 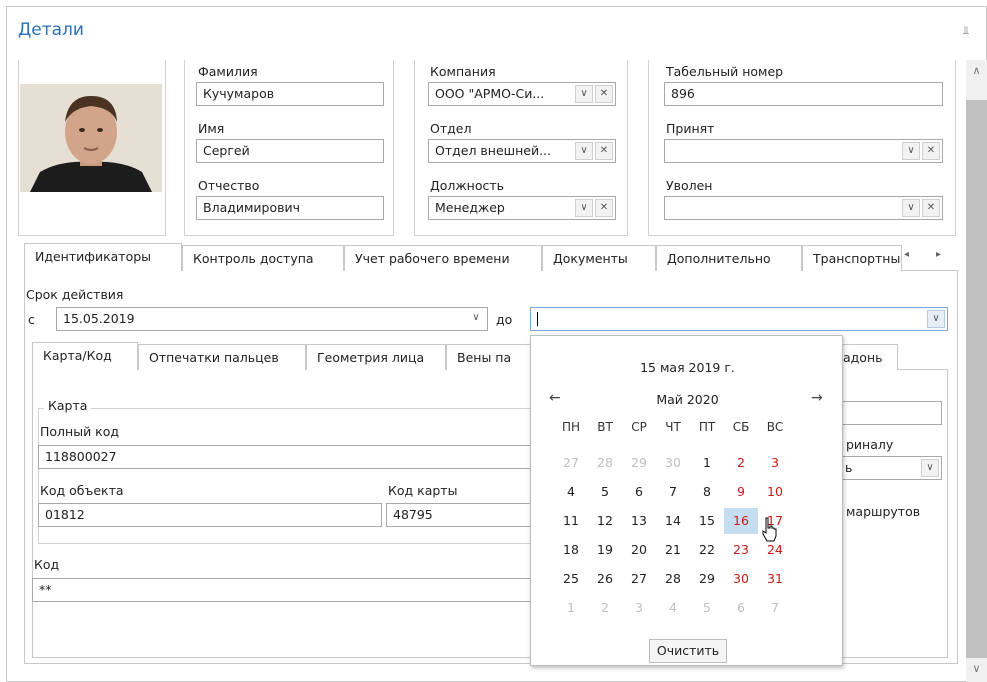 What do you see at coordinates (290, 208) in the screenshot?
I see `middle-name-field: Владимирович` at bounding box center [290, 208].